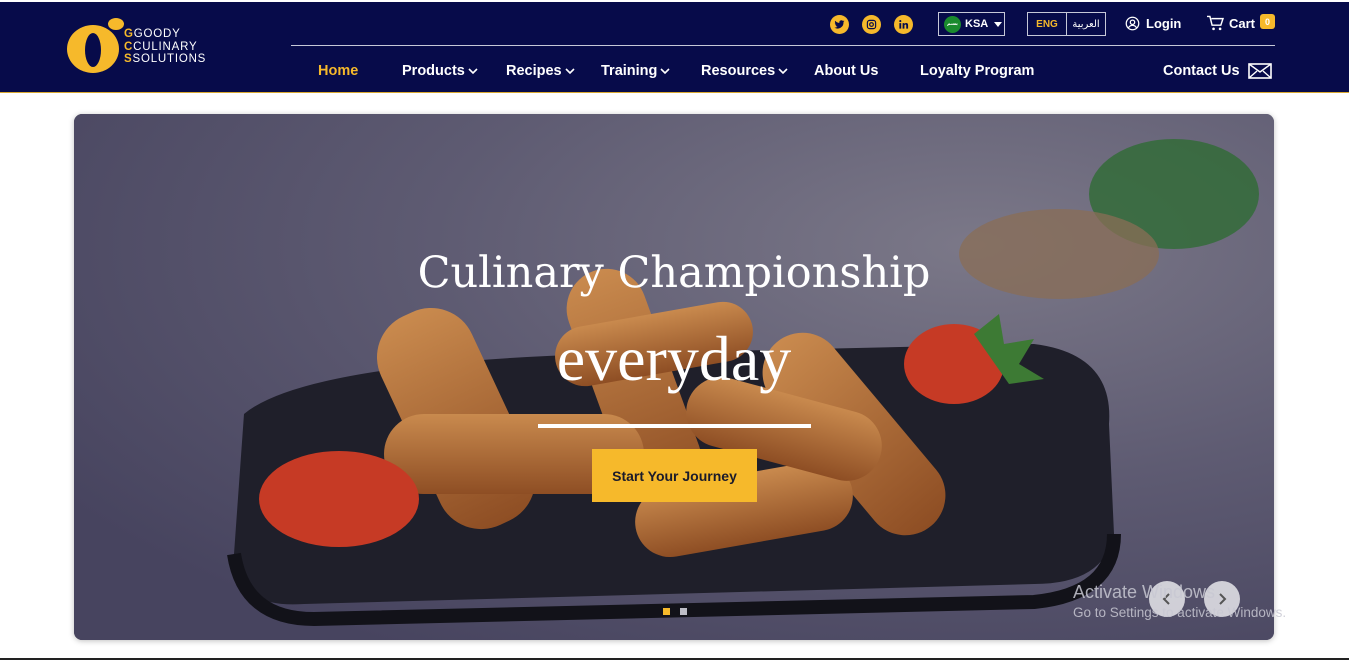  I want to click on nav-training-label: Training, so click(629, 71).